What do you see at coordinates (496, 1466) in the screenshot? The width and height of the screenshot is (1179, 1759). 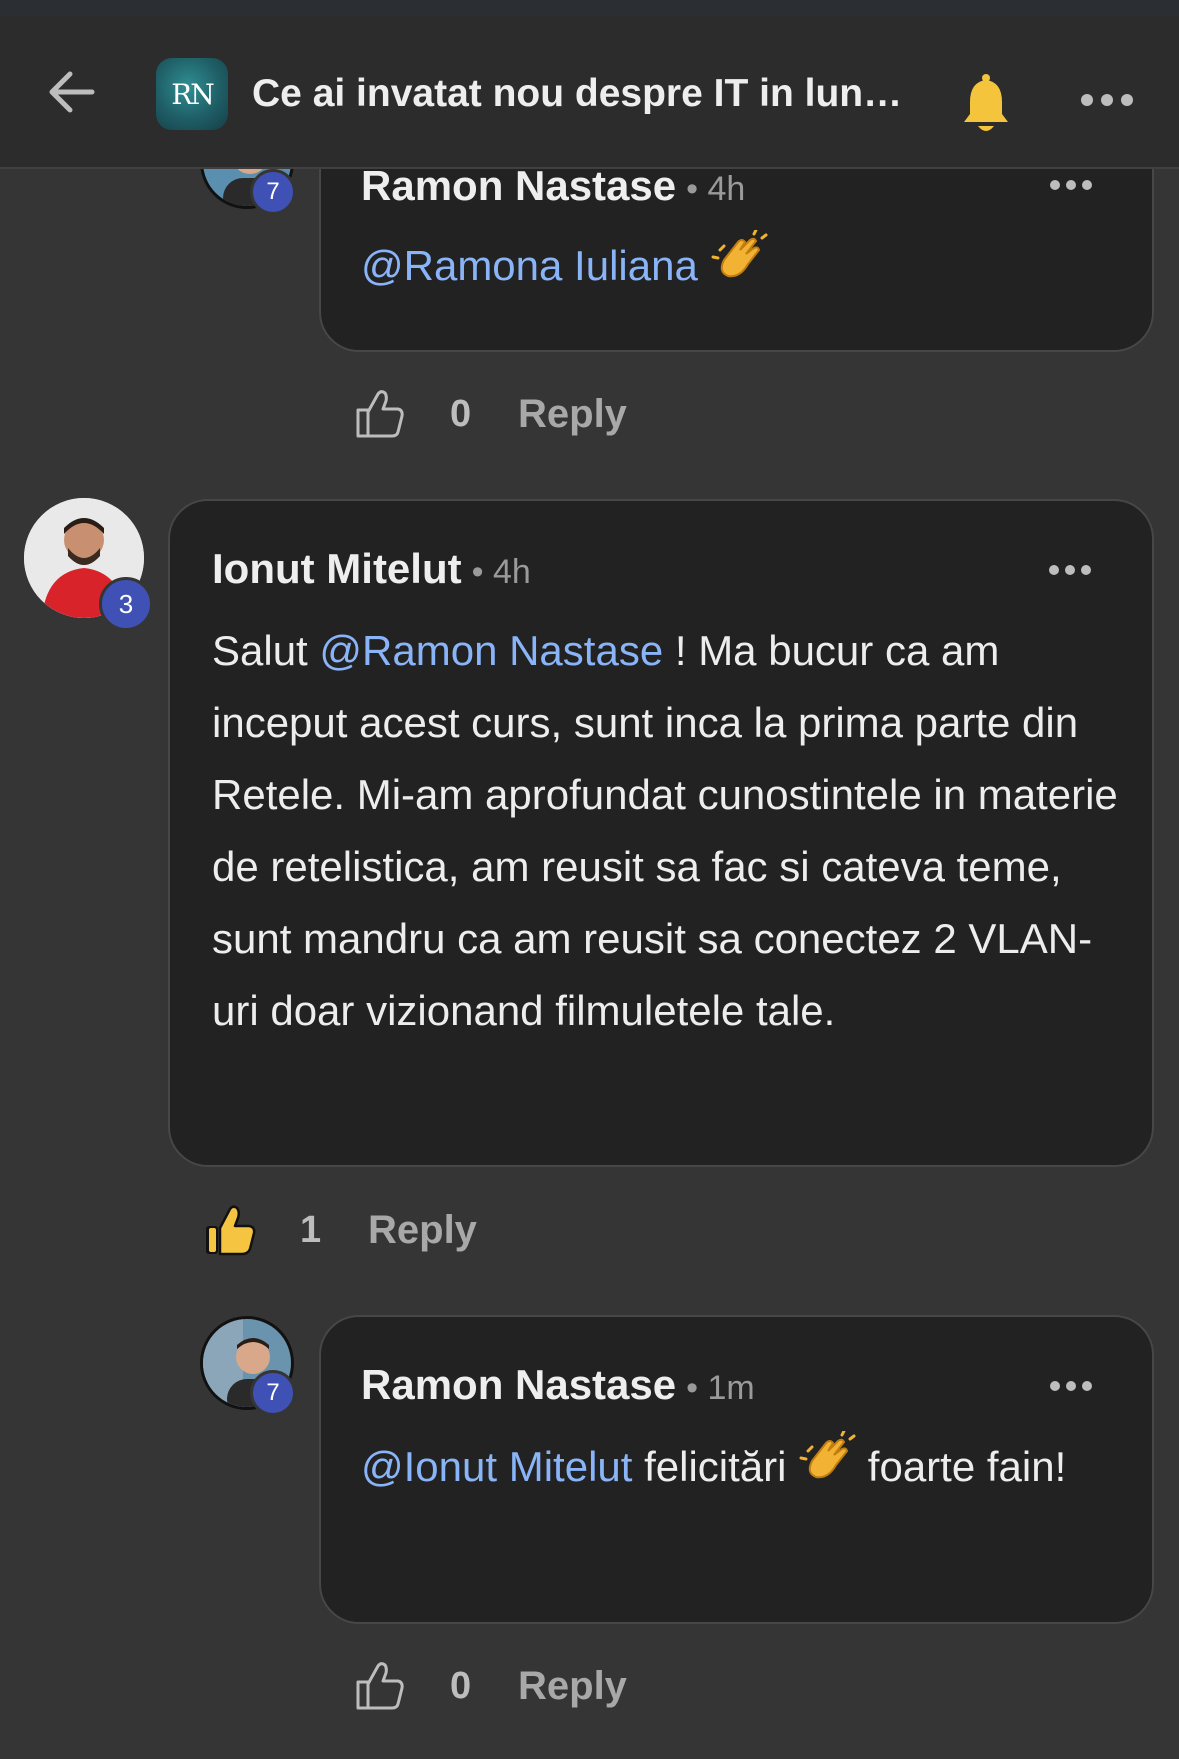 I see `mention-link: @Ionut Mitelut` at bounding box center [496, 1466].